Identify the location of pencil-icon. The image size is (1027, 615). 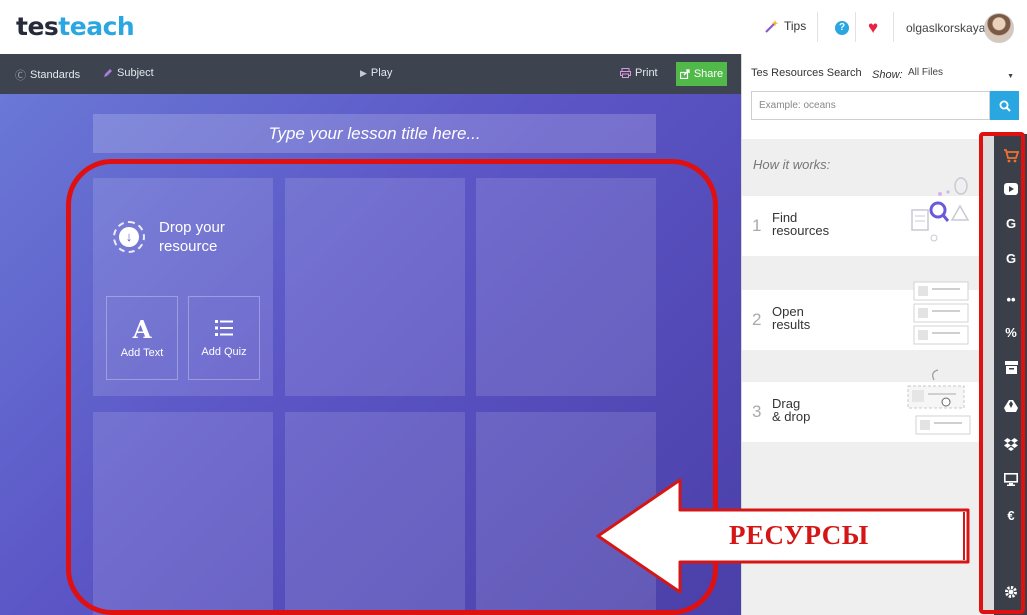
(108, 73).